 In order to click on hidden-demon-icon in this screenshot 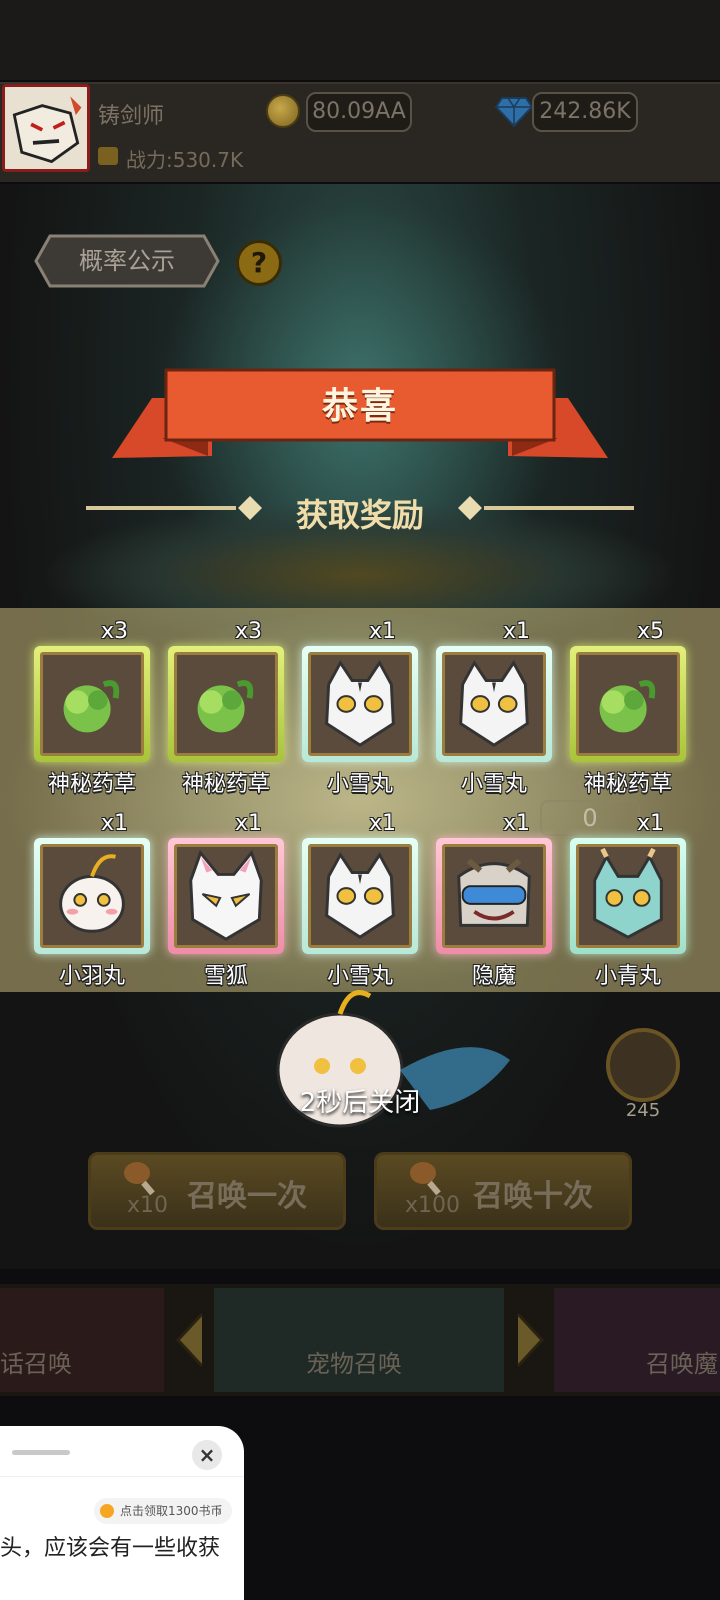, I will do `click(494, 892)`.